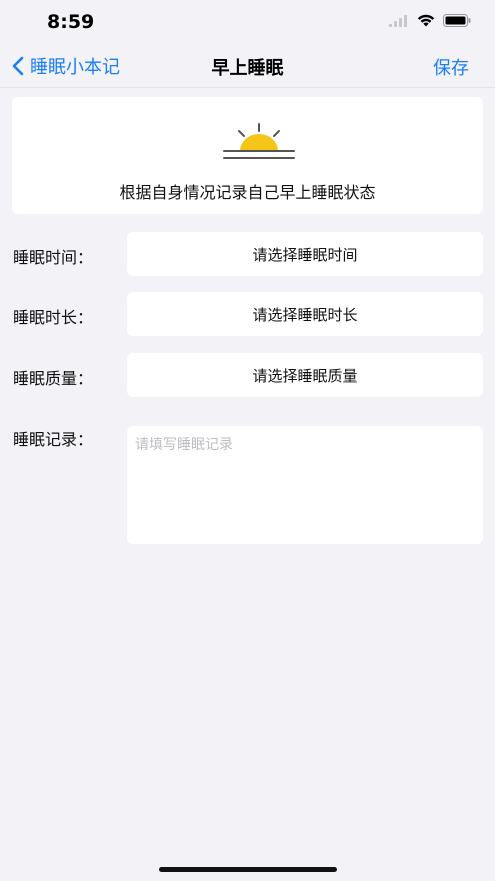 This screenshot has width=495, height=881. What do you see at coordinates (53, 439) in the screenshot?
I see `sleep-record-label: 睡眠记录：` at bounding box center [53, 439].